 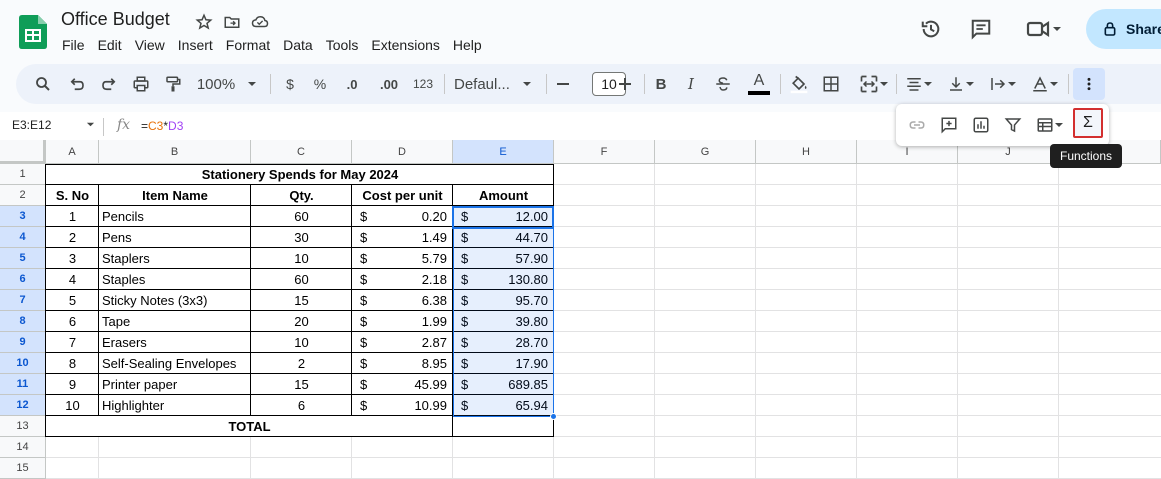 I want to click on menu-edit: Edit, so click(x=110, y=45).